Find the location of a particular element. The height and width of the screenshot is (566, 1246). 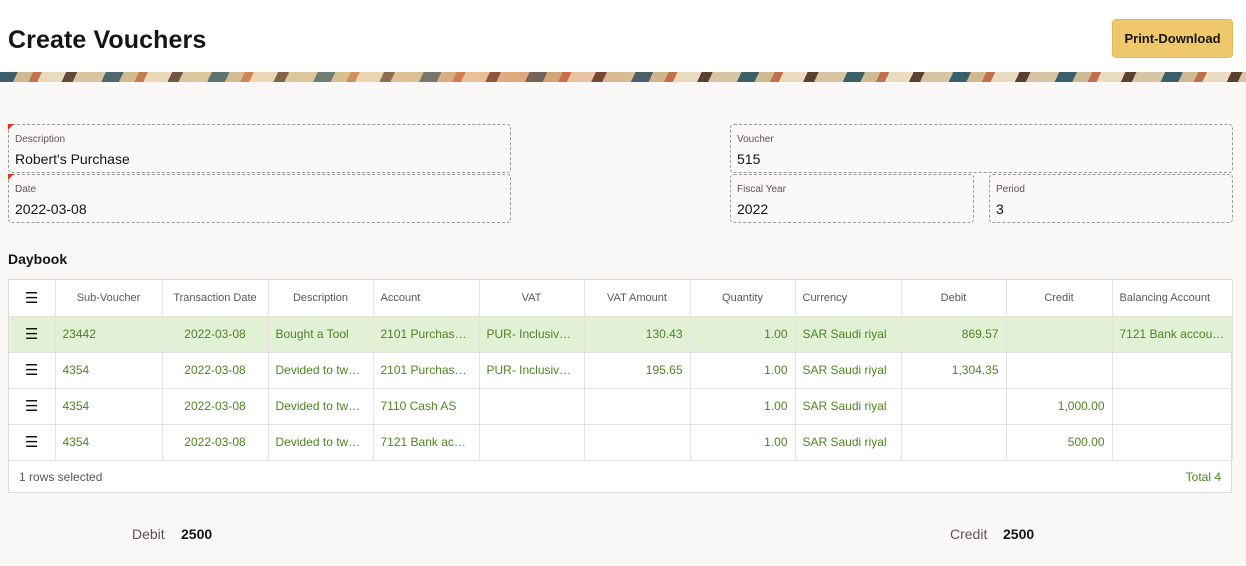

voucher-label: Voucher is located at coordinates (755, 139).